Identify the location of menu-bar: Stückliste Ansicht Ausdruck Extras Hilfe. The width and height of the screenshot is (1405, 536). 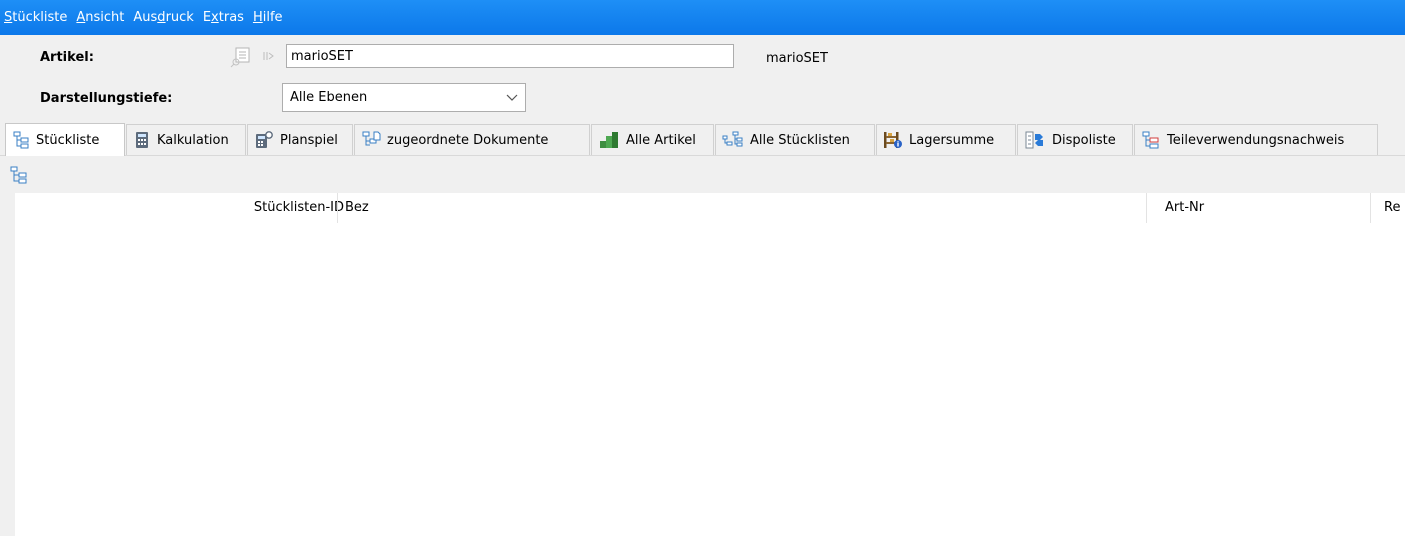
(702, 17).